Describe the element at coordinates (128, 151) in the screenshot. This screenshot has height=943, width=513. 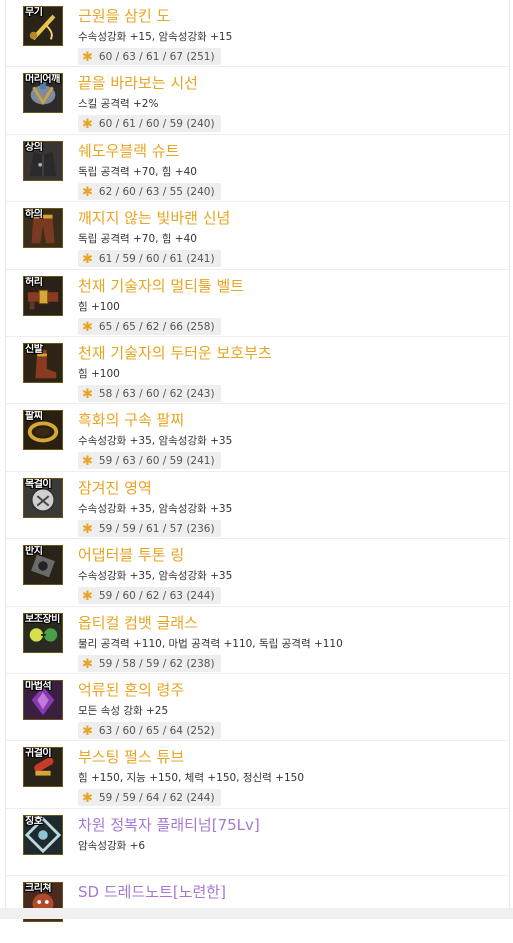
I see `item-name: 쉐도우블랙 슈트` at that location.